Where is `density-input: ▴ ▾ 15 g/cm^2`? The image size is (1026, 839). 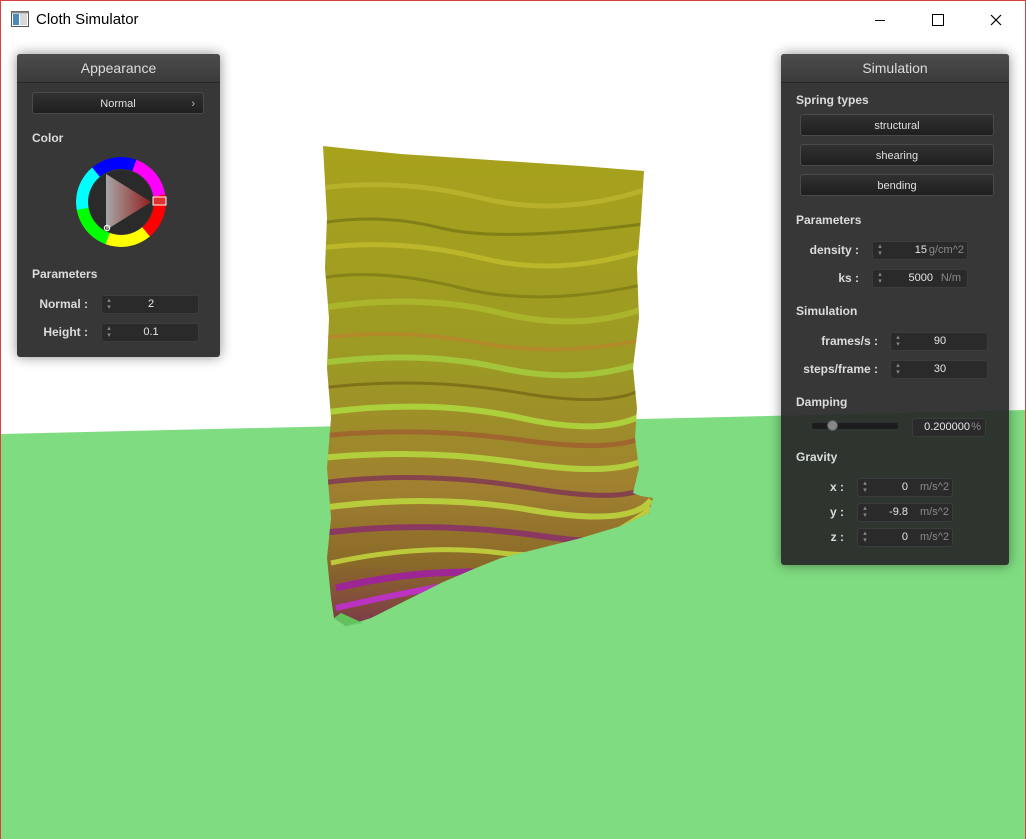 density-input: ▴ ▾ 15 g/cm^2 is located at coordinates (920, 250).